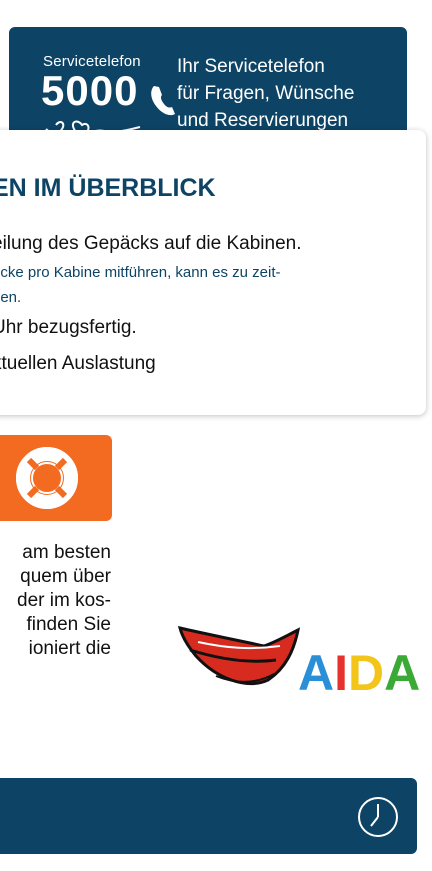 Image resolution: width=432 pixels, height=871 pixels. I want to click on aida-logo: AIDA, so click(298, 662).